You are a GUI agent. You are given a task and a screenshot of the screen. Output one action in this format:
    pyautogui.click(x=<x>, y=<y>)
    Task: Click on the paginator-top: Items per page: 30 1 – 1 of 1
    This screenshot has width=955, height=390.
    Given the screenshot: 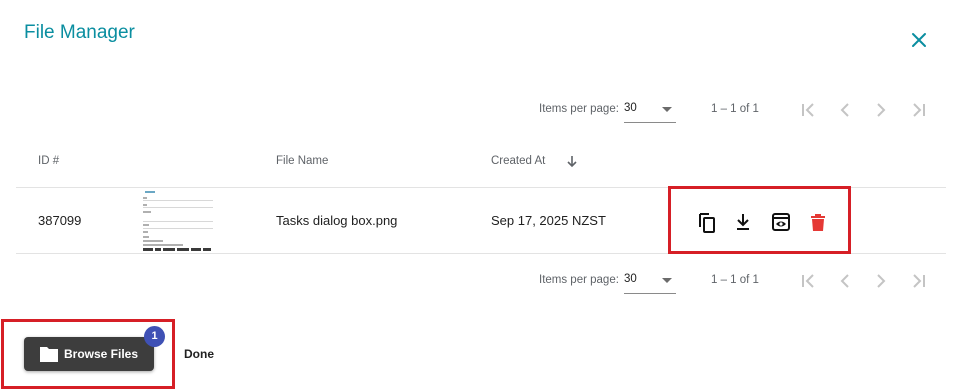 What is the action you would take?
    pyautogui.click(x=477, y=110)
    